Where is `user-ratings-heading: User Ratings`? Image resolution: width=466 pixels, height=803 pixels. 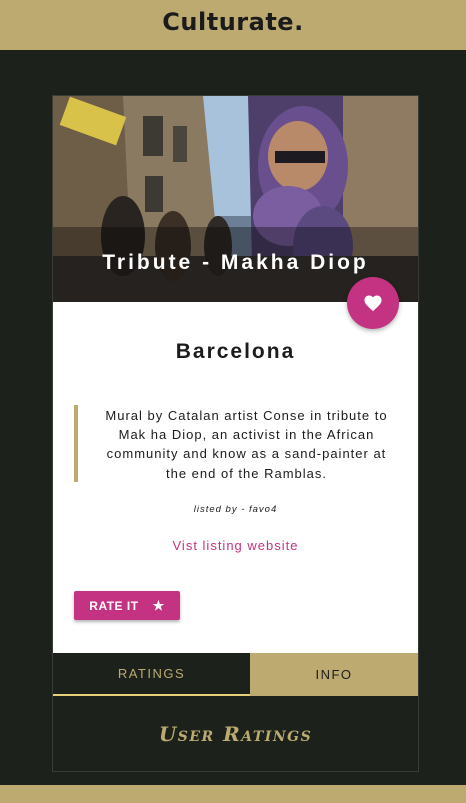 user-ratings-heading: User Ratings is located at coordinates (235, 733).